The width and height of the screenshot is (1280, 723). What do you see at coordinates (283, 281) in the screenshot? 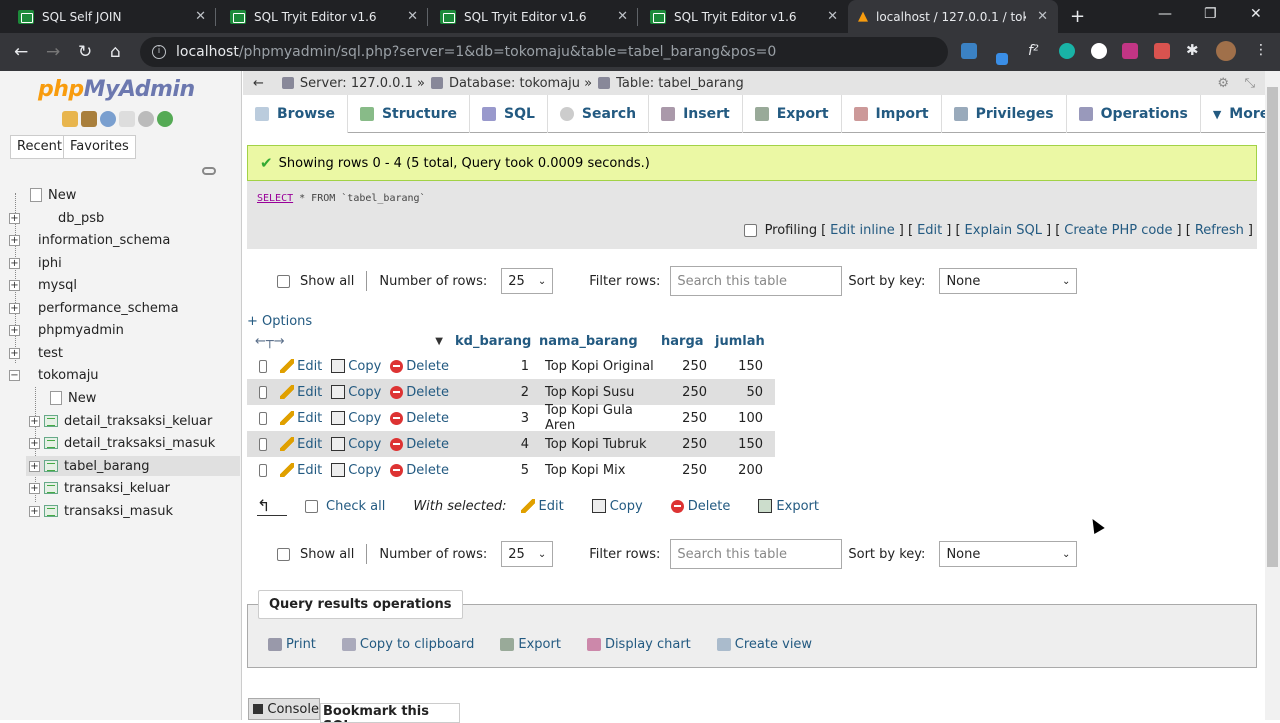
I see `show-all-checkbox` at bounding box center [283, 281].